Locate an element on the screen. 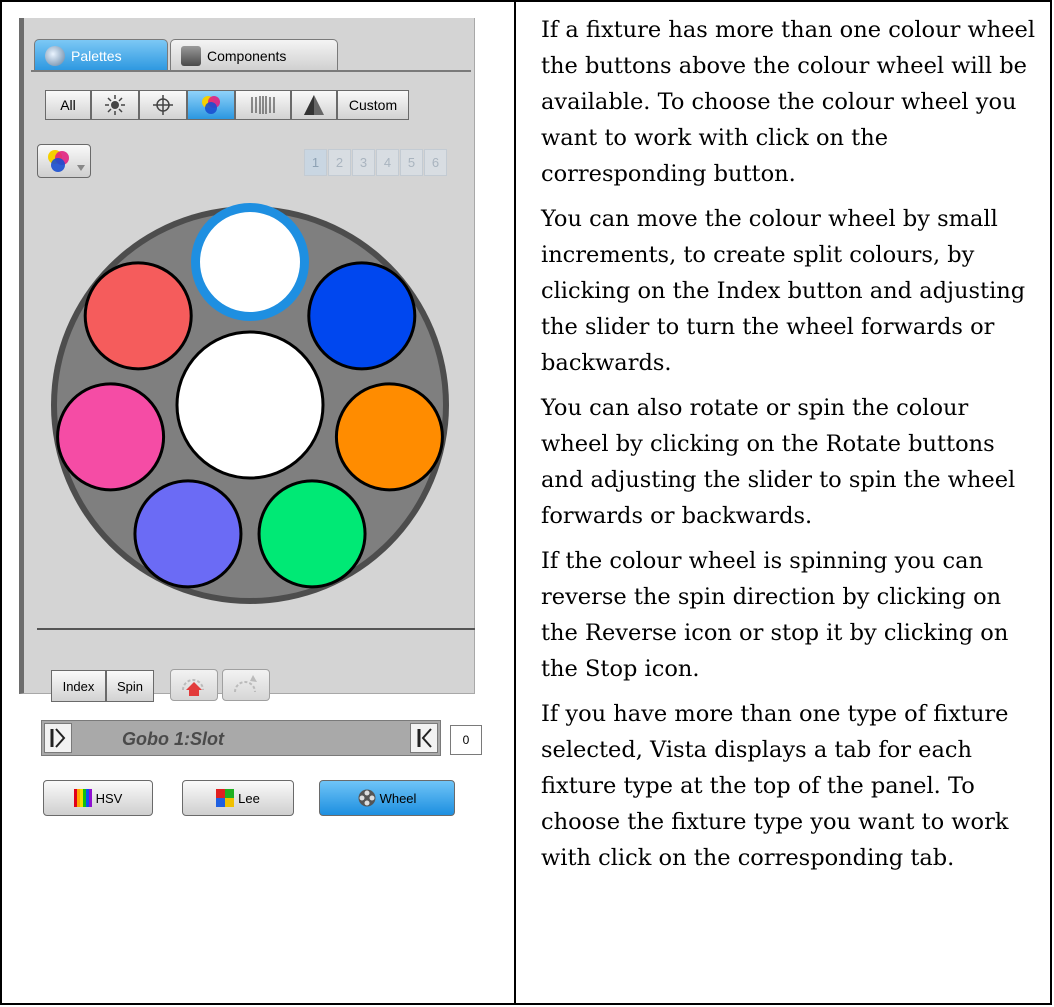 The width and height of the screenshot is (1054, 1007). slider-start-cap is located at coordinates (58, 738).